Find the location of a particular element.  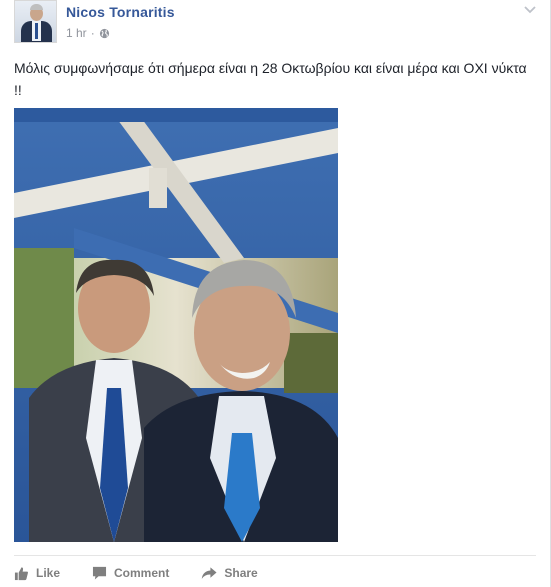

chevron-down-icon is located at coordinates (530, 10).